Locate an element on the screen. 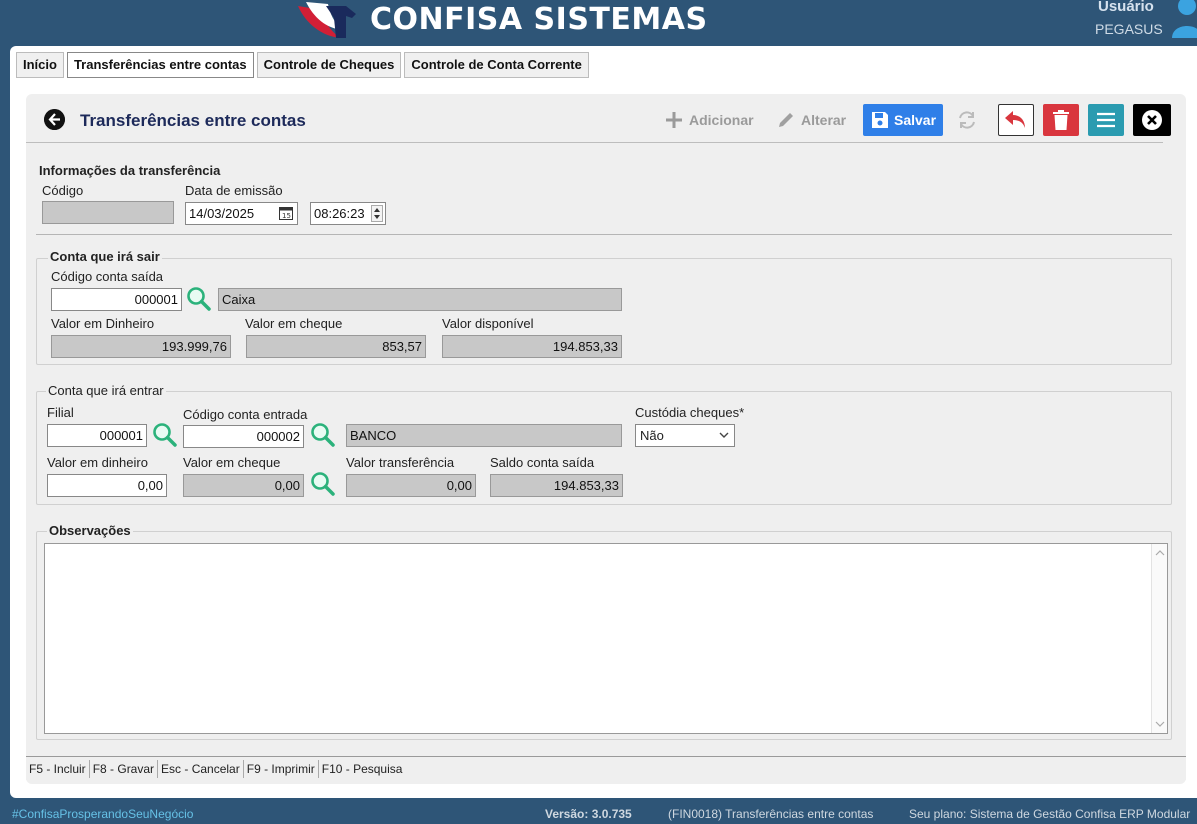 The image size is (1197, 824). delete-button is located at coordinates (1061, 120).